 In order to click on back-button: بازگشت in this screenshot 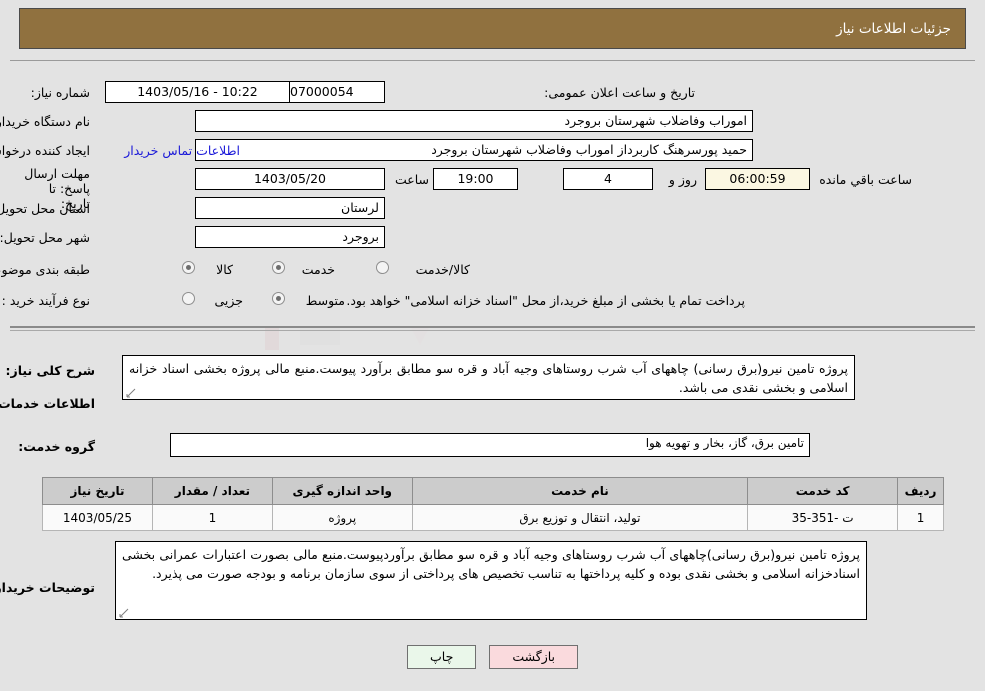, I will do `click(534, 657)`.